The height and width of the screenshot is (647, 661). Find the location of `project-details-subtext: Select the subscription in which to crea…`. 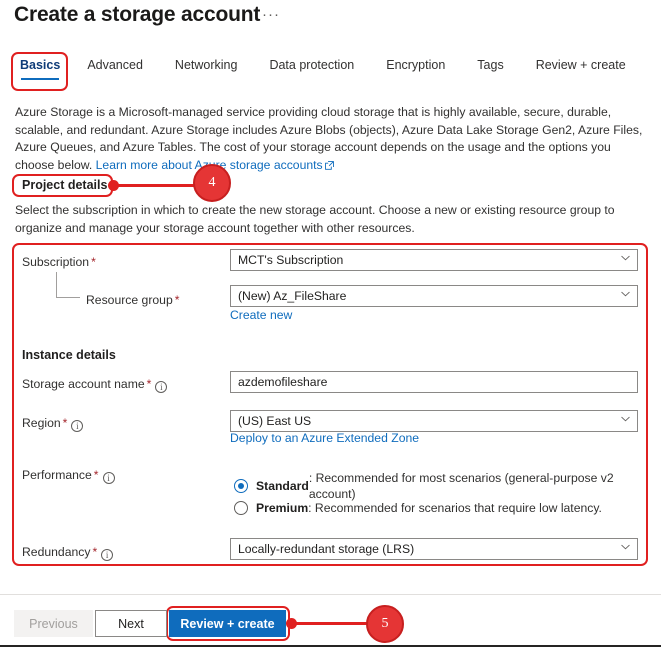

project-details-subtext: Select the subscription in which to crea… is located at coordinates (315, 219).